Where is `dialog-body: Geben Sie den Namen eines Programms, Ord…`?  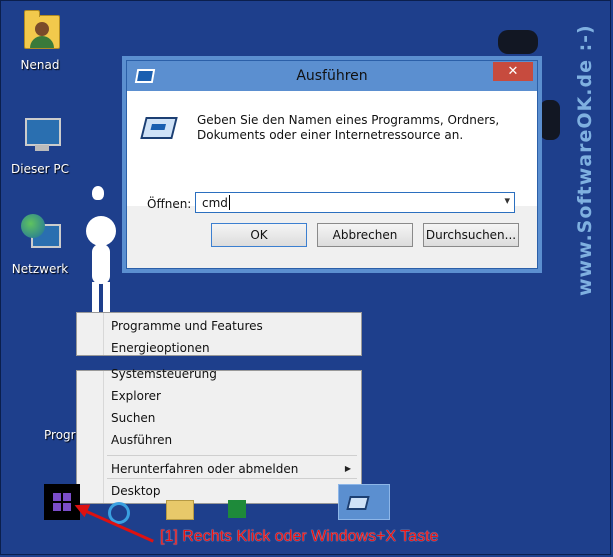
dialog-body: Geben Sie den Namen eines Programms, Ord… is located at coordinates (332, 152).